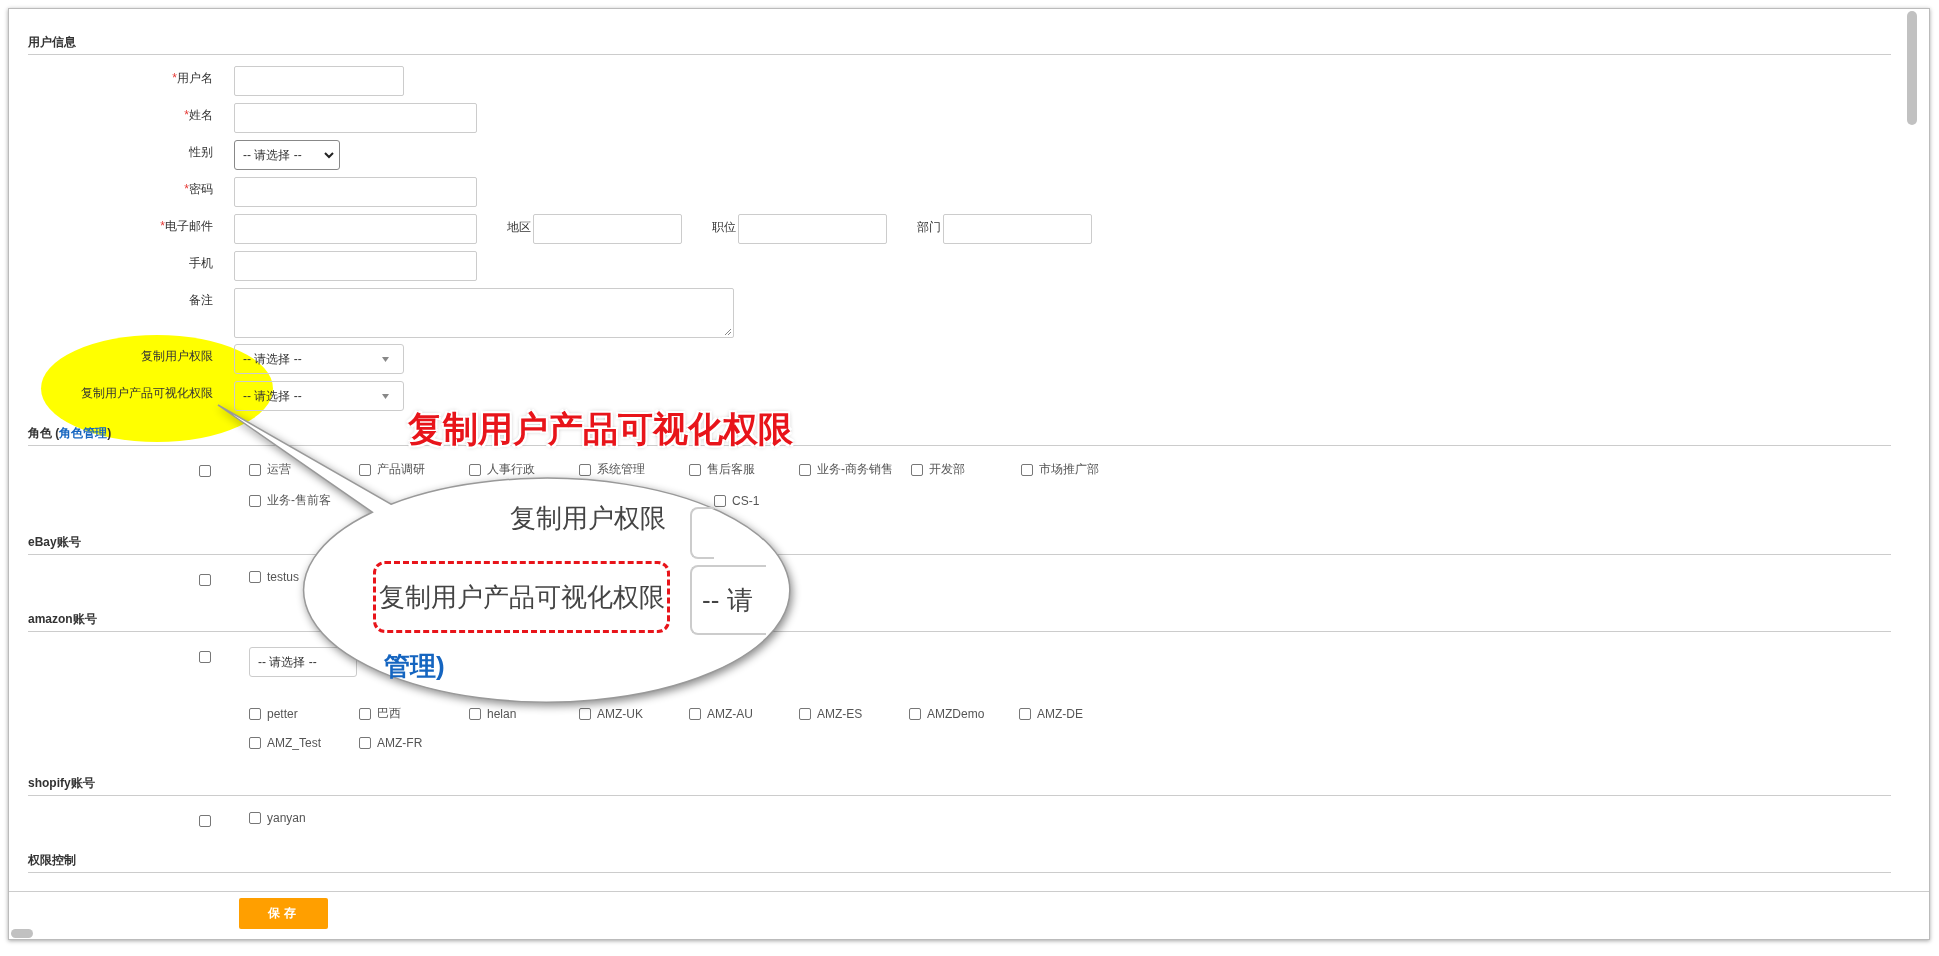 Image resolution: width=1939 pixels, height=956 pixels. What do you see at coordinates (201, 152) in the screenshot?
I see `field-label: 性别` at bounding box center [201, 152].